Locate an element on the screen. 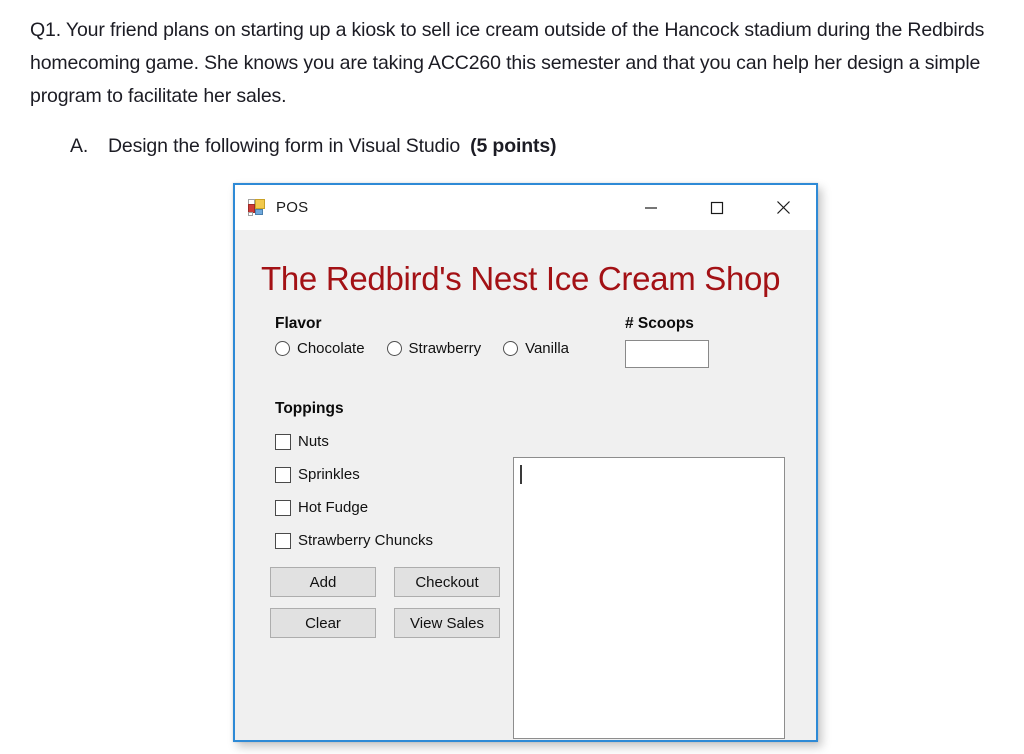 Image resolution: width=1024 pixels, height=754 pixels. checkbox-label: Hot Fudge is located at coordinates (333, 507).